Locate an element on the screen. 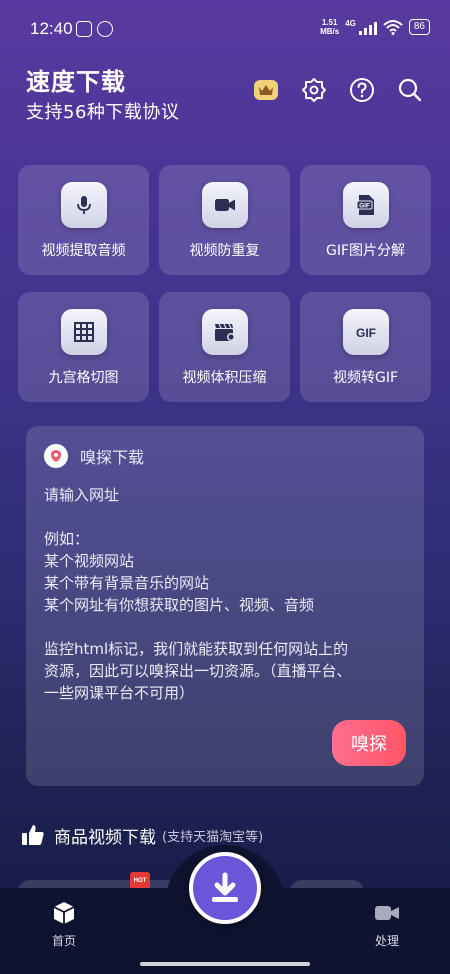 The width and height of the screenshot is (450, 974). signal-icon: 4G is located at coordinates (361, 27).